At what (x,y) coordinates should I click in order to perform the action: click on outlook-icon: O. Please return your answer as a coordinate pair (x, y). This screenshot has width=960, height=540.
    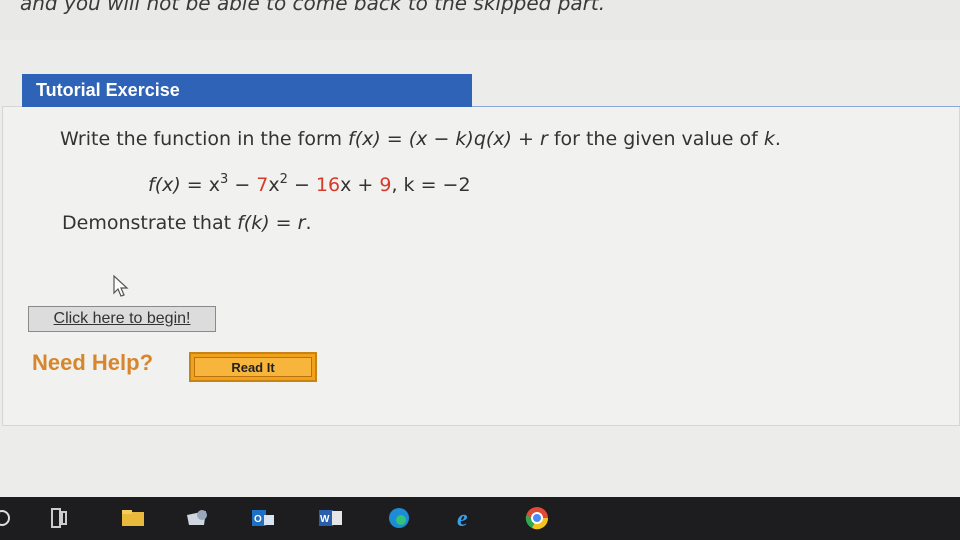
    Looking at the image, I should click on (262, 518).